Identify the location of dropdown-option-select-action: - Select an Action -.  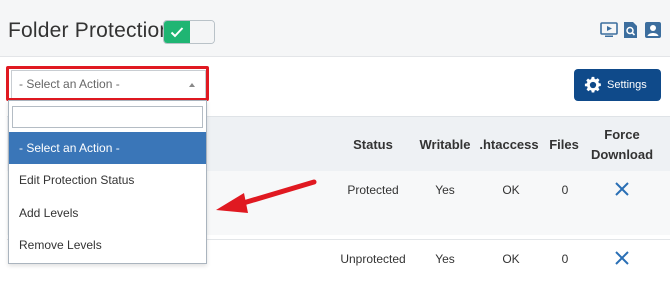
(107, 148).